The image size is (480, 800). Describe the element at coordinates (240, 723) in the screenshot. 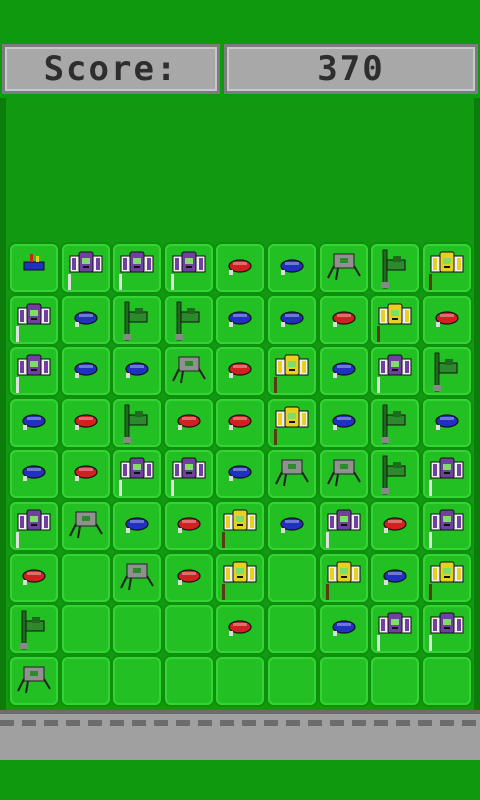

I see `ground-stripe` at that location.